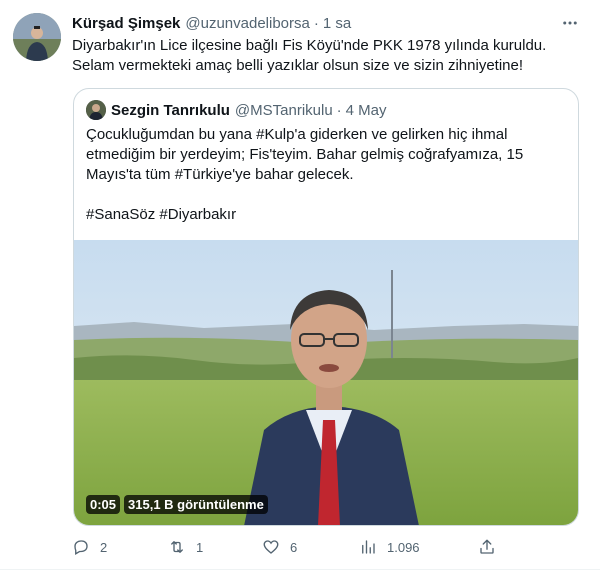 The image size is (600, 570). Describe the element at coordinates (96, 110) in the screenshot. I see `quote-author-avatar` at that location.